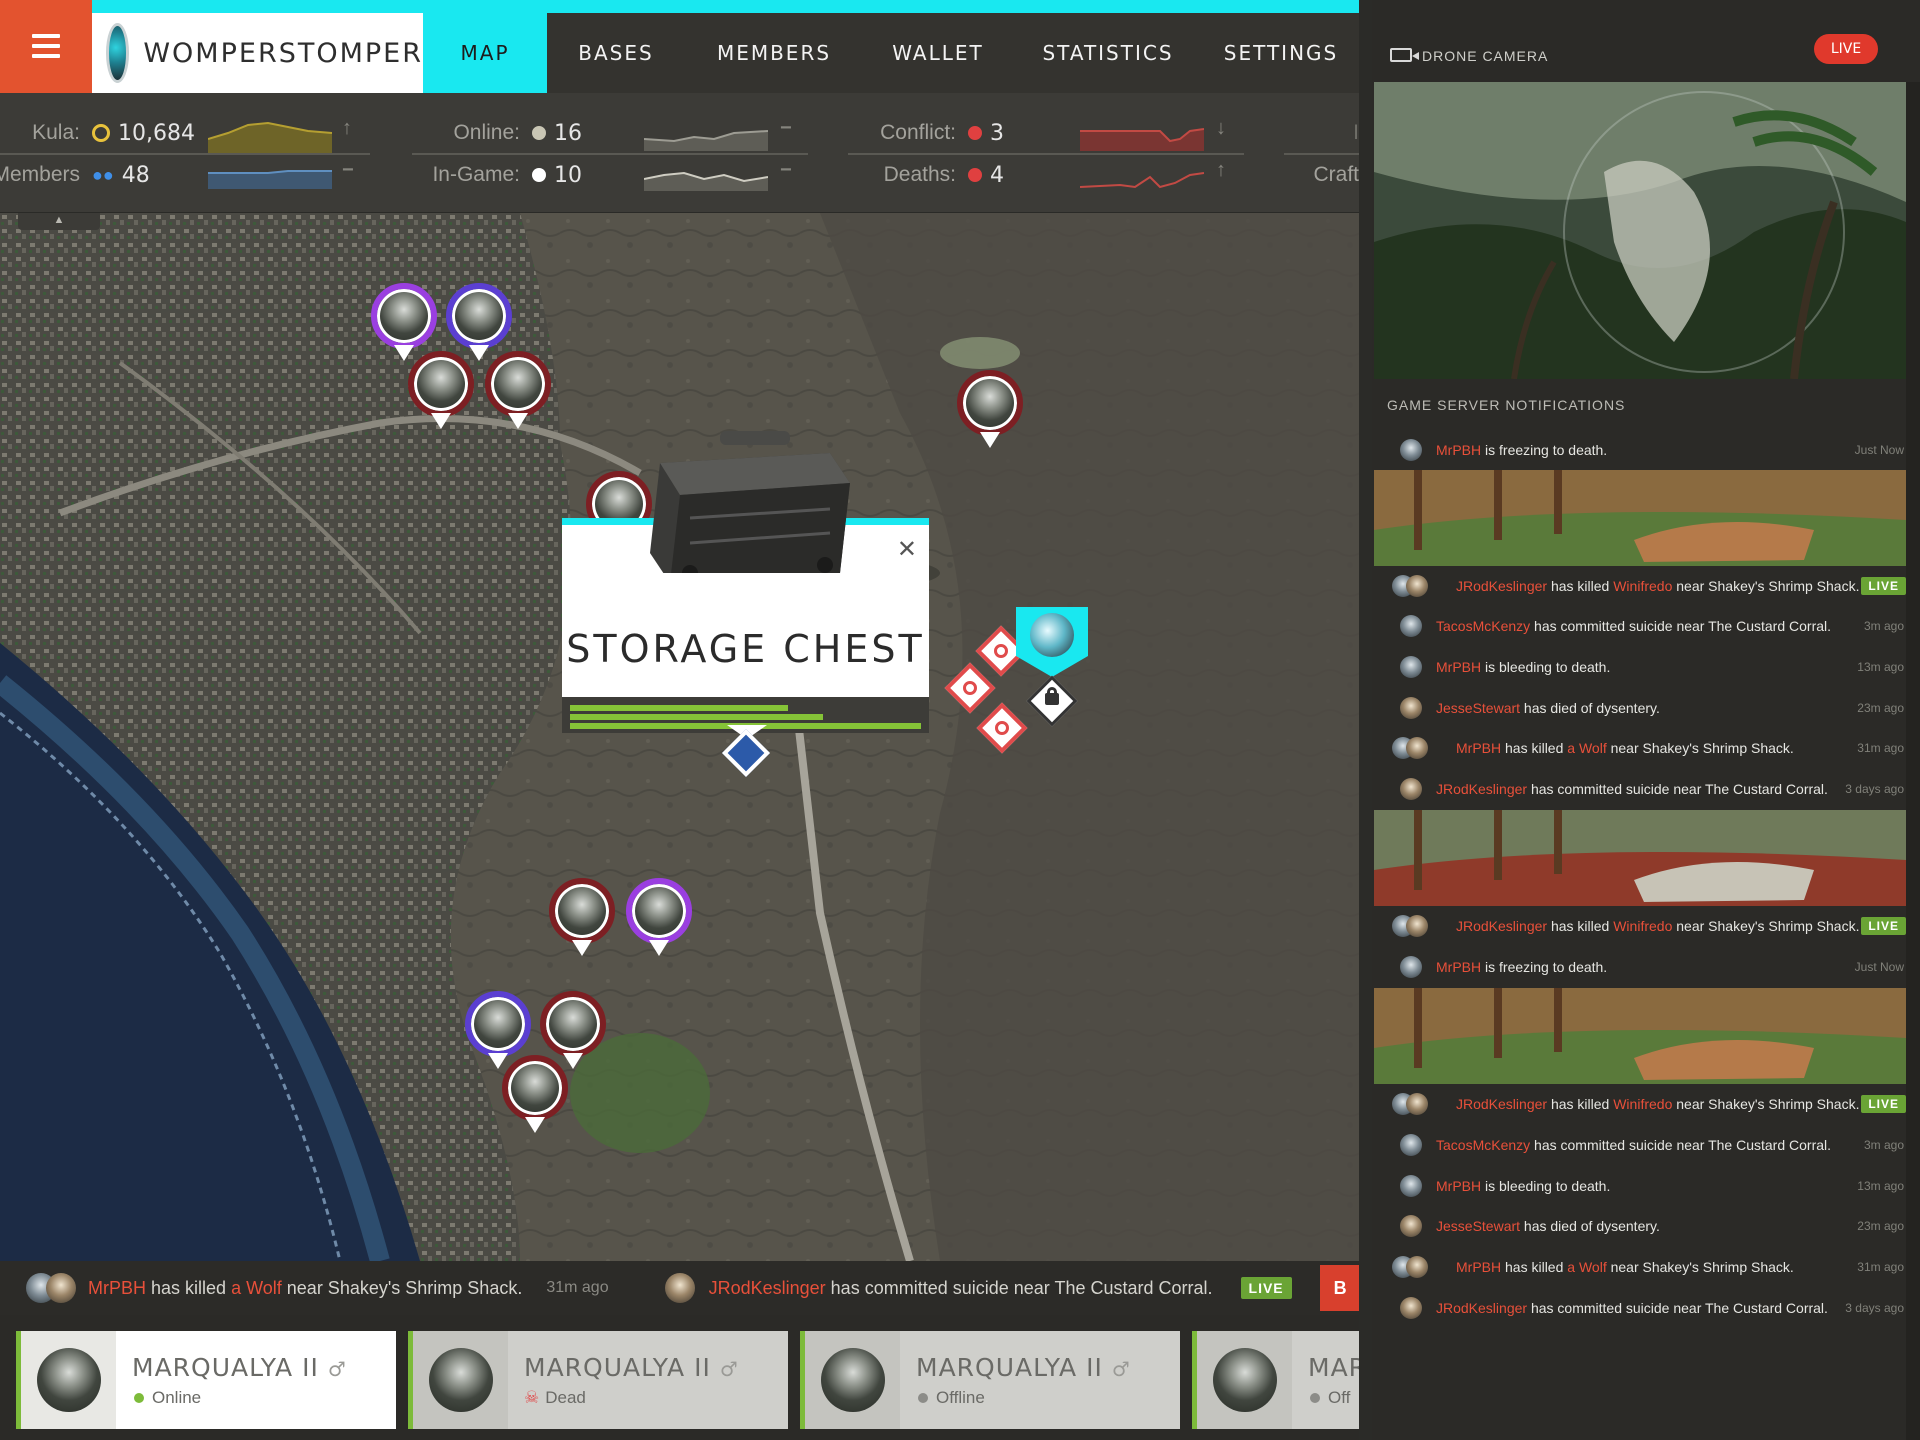 This screenshot has height=1440, width=1920. Describe the element at coordinates (257, 53) in the screenshot. I see `brand-header: WOMPERSTOMPER` at that location.